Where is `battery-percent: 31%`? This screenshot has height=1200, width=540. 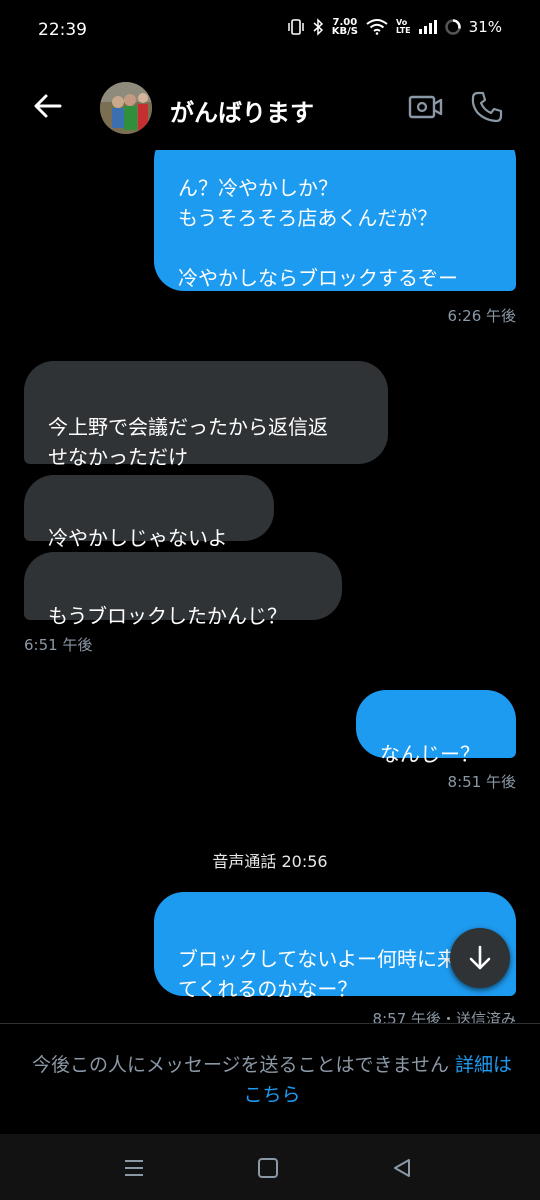
battery-percent: 31% is located at coordinates (485, 27).